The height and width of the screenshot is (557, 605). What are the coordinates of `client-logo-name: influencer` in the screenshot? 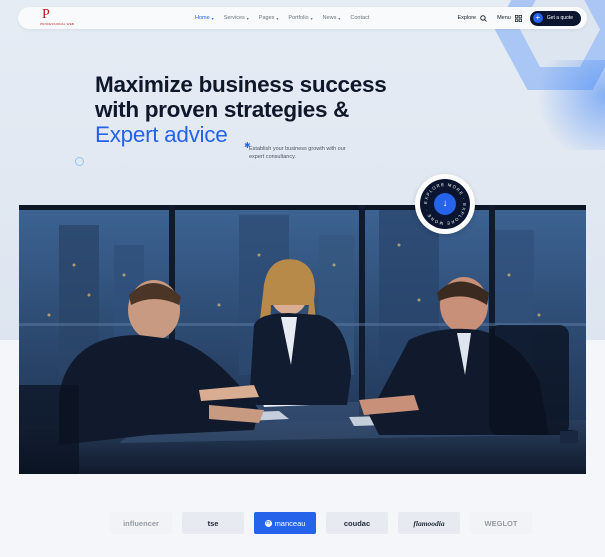 It's located at (141, 523).